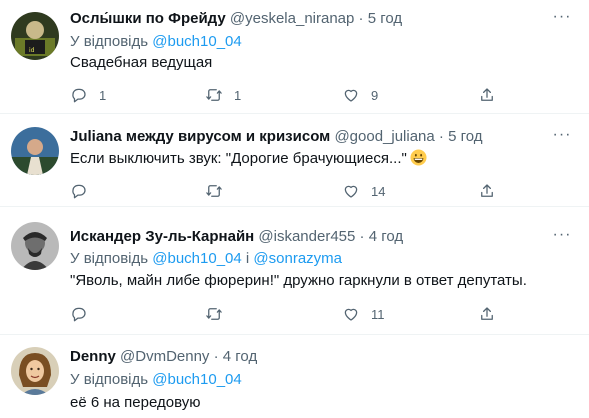 The width and height of the screenshot is (589, 418). Describe the element at coordinates (200, 136) in the screenshot. I see `display-name: Juliana между вирусом и кризисом` at that location.